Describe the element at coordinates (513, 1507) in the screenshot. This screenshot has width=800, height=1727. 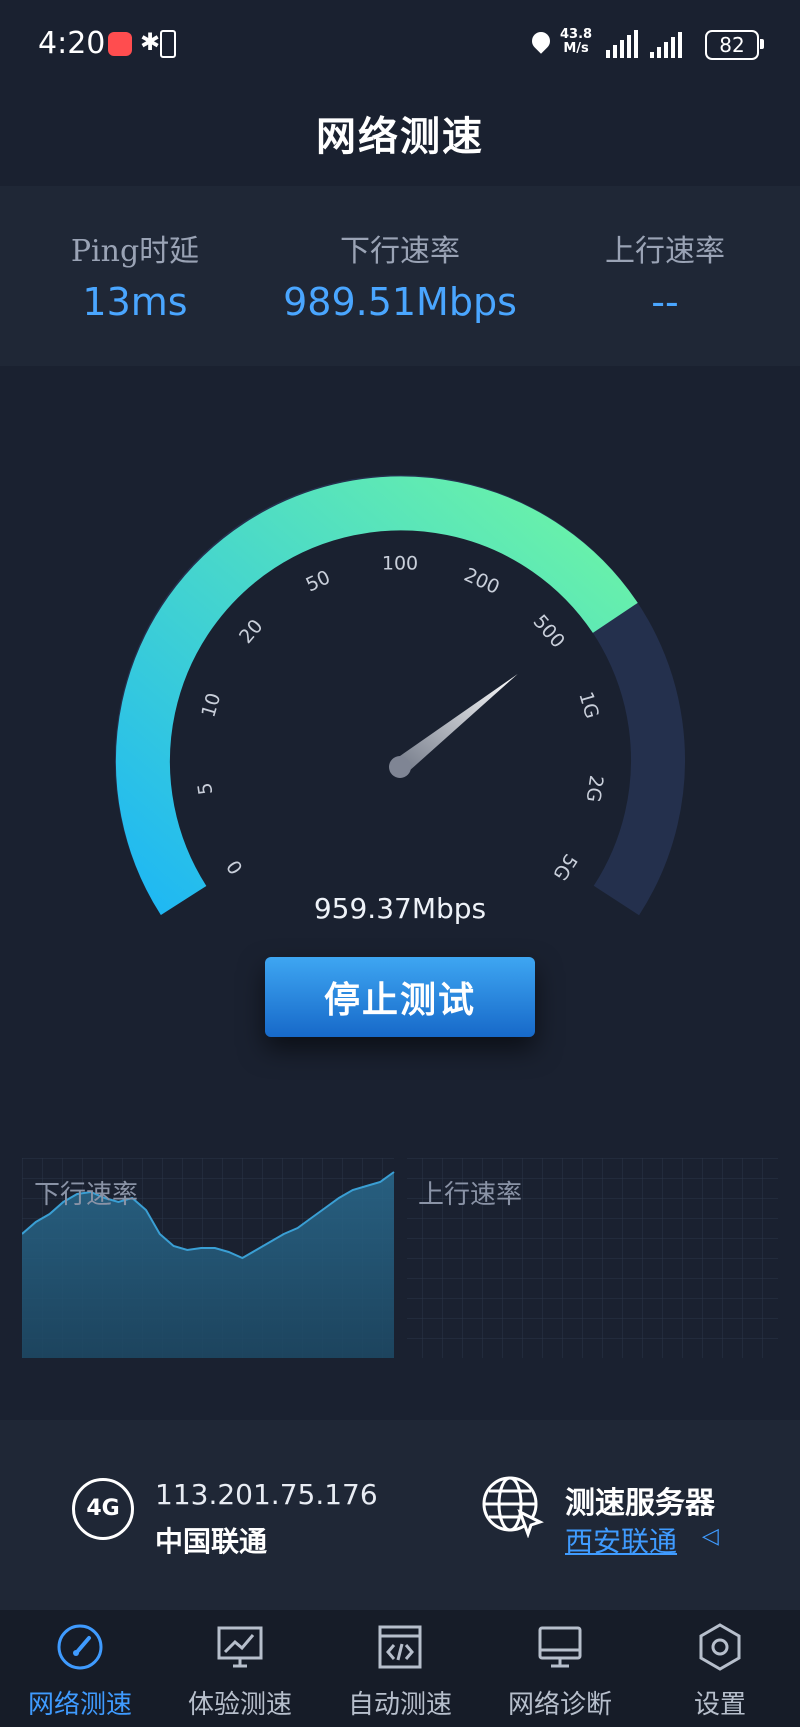
I see `globe-icon` at that location.